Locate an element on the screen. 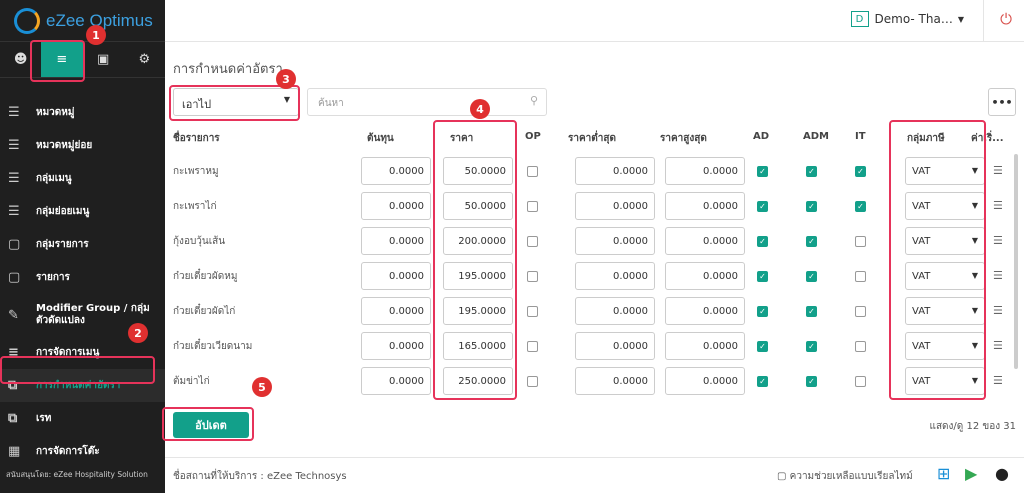 The width and height of the screenshot is (1024, 493). gear-icon: ⚙ is located at coordinates (144, 59).